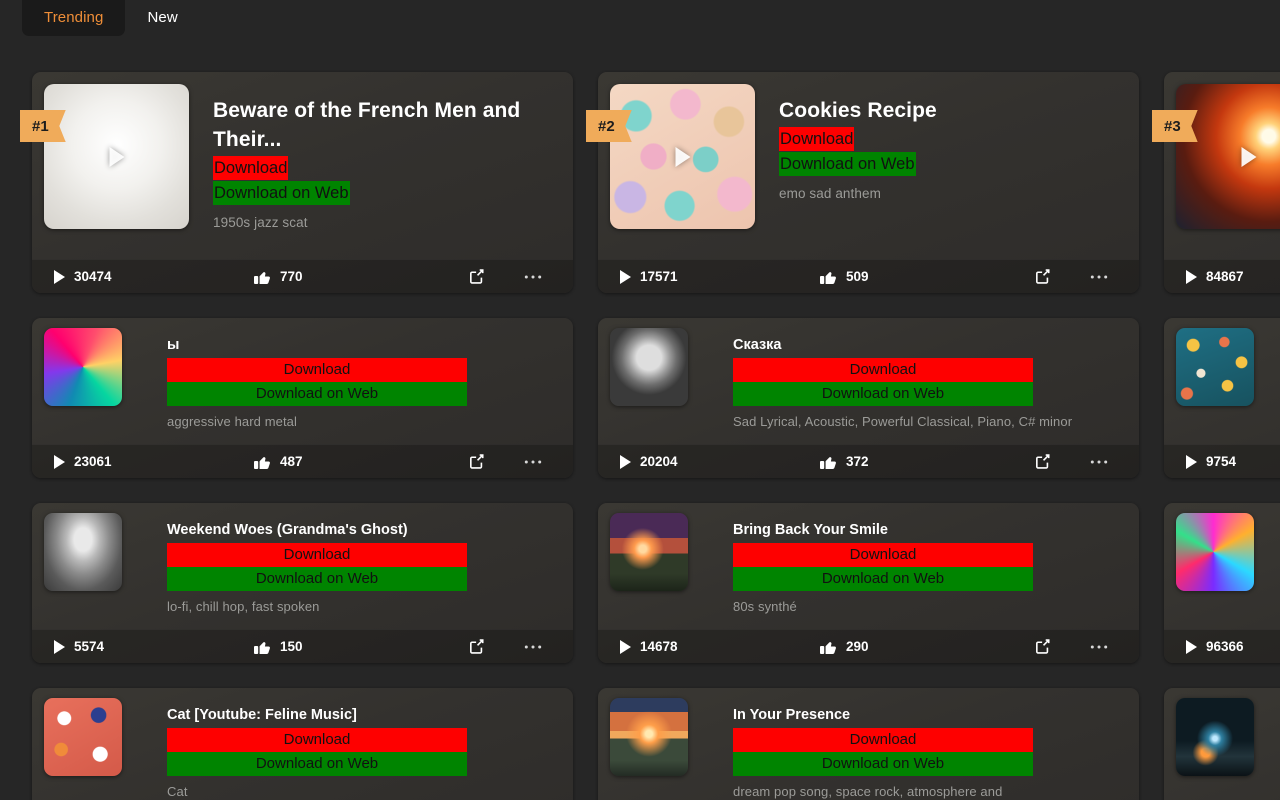 Image resolution: width=1280 pixels, height=800 pixels. What do you see at coordinates (920, 647) in the screenshot?
I see `like-count: 290` at bounding box center [920, 647].